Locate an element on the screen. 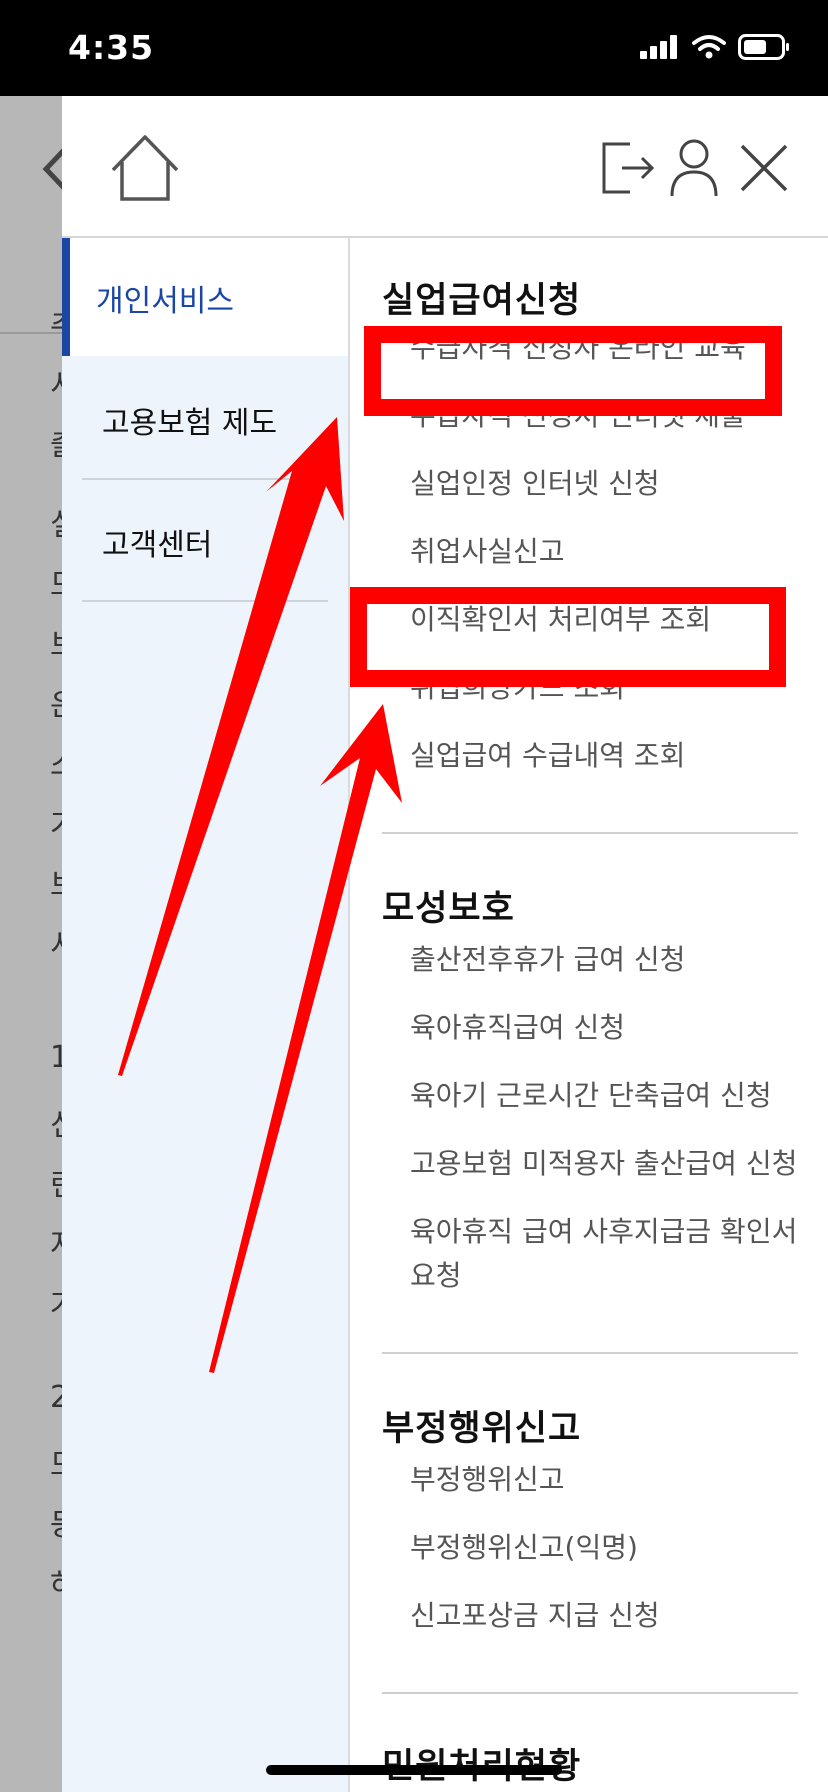 Image resolution: width=828 pixels, height=1792 pixels. nav-item-label: 고용보험 제도 is located at coordinates (190, 423).